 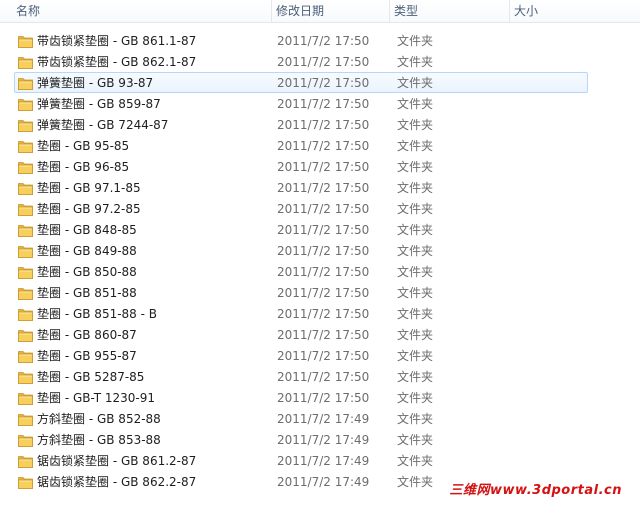 I want to click on file-list-row: 带齿锁紧垫圈 - GB 861.1-87 2011/7/2 17:50 文件夹, so click(x=301, y=40).